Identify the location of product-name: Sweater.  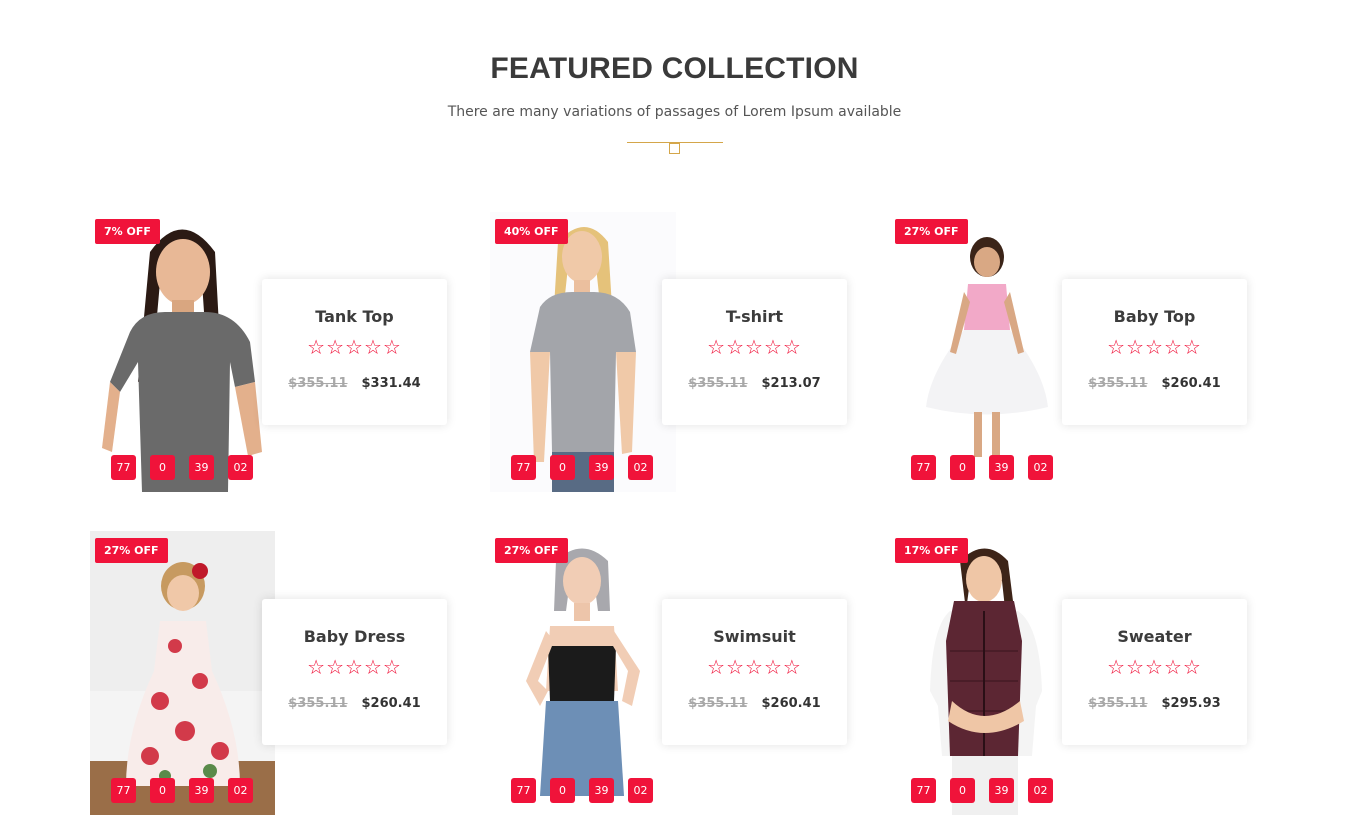
(1154, 636).